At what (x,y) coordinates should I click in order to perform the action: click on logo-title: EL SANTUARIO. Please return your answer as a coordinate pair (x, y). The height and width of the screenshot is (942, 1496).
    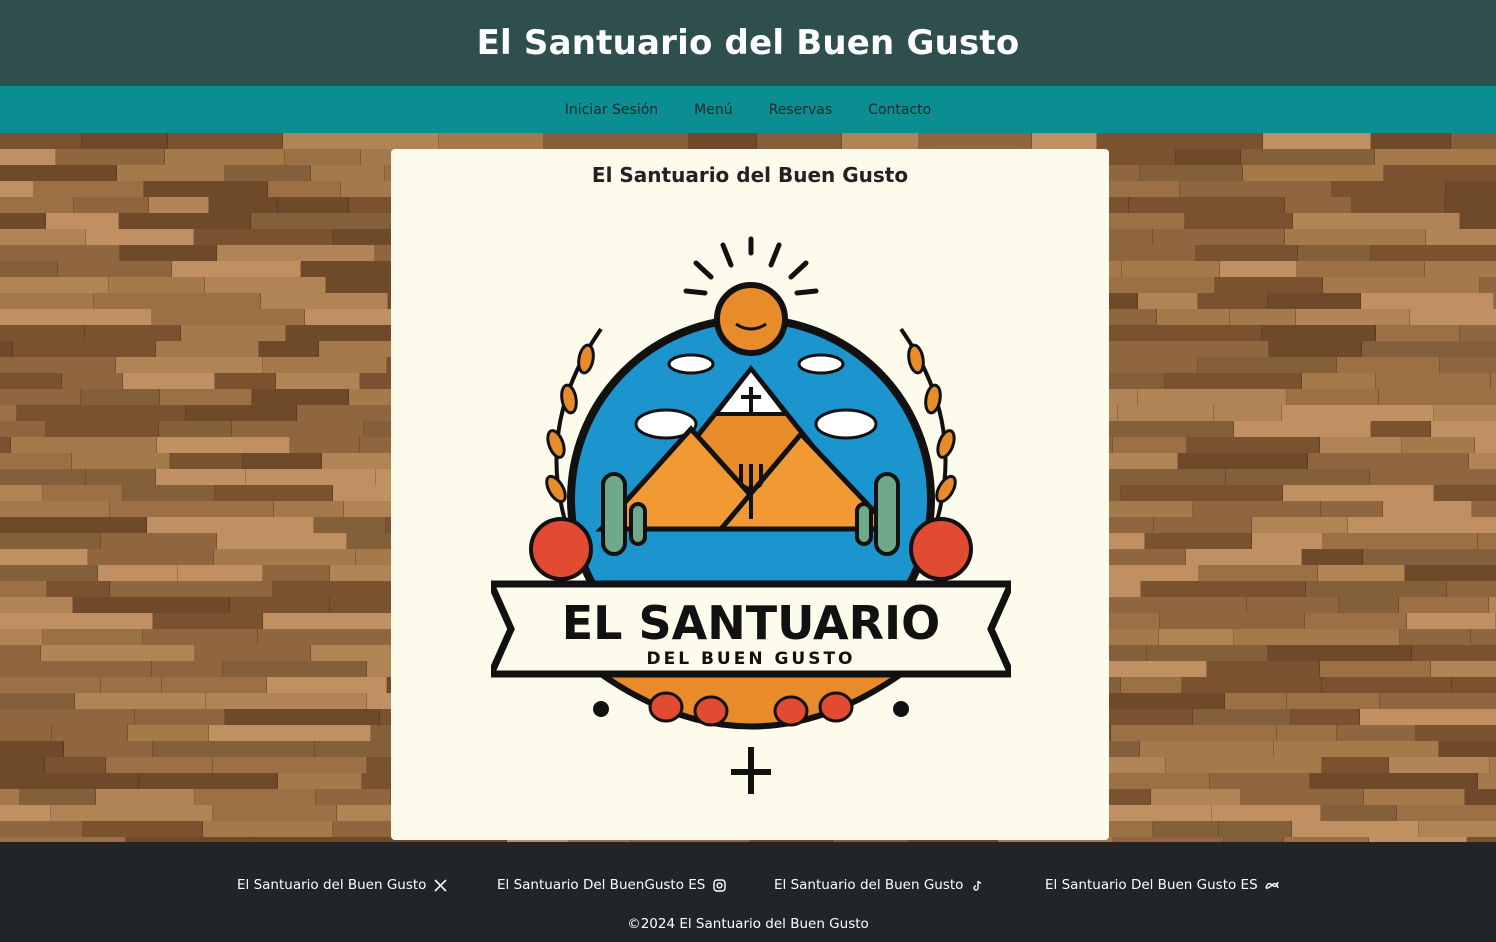
    Looking at the image, I should click on (751, 623).